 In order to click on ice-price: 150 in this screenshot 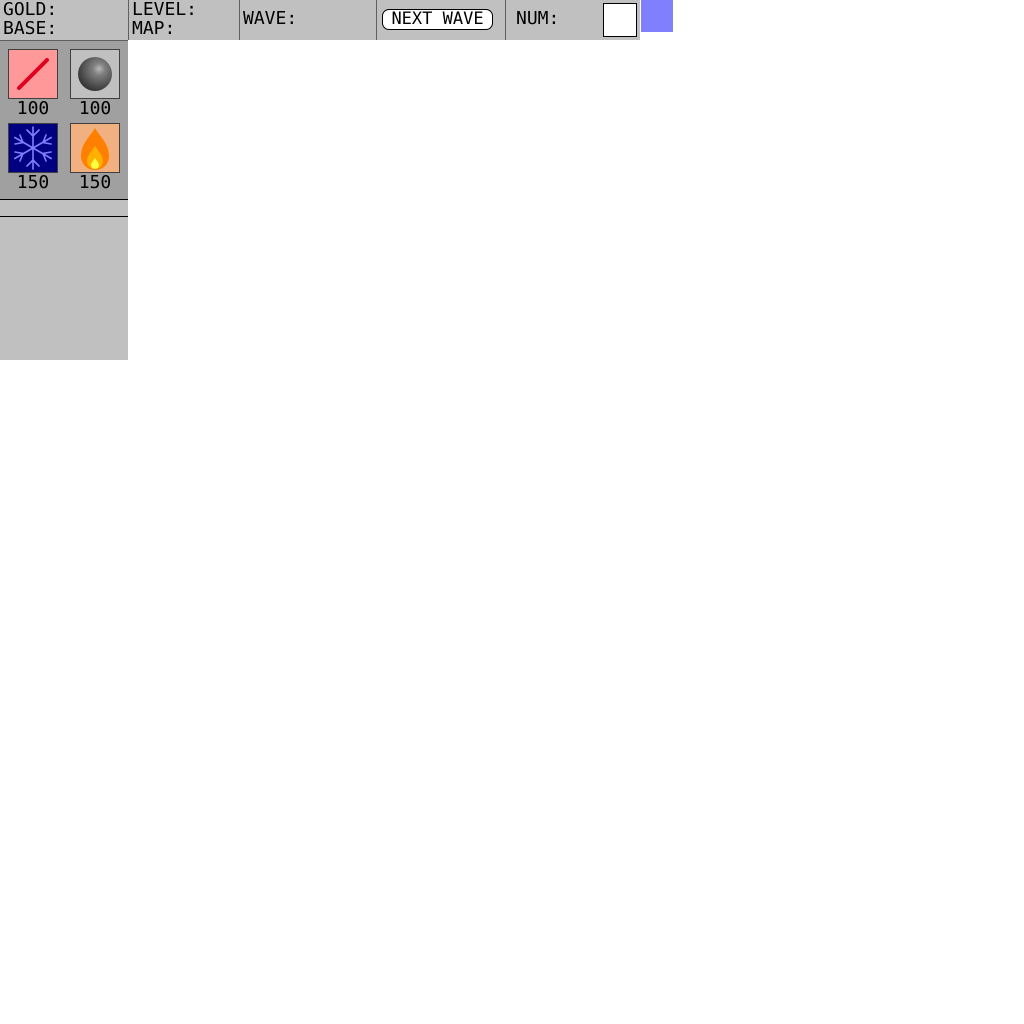, I will do `click(33, 182)`.